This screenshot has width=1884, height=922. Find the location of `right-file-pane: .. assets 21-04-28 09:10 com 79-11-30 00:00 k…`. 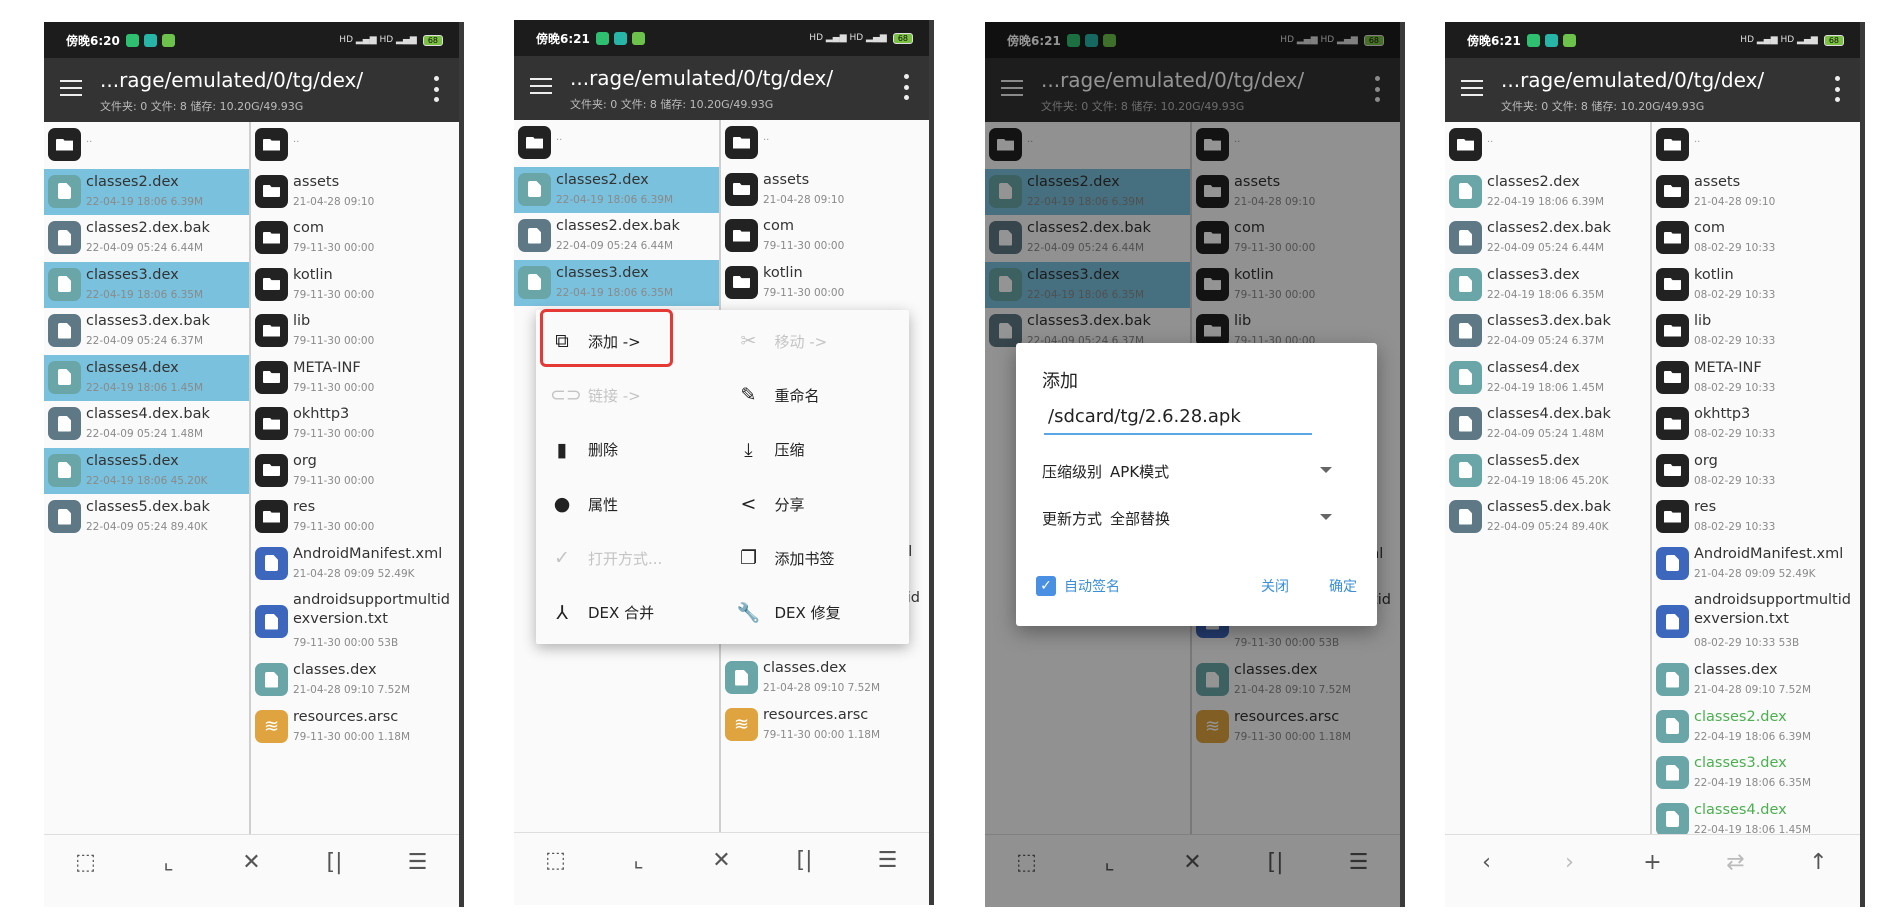

right-file-pane: .. assets 21-04-28 09:10 com 79-11-30 00:00 k… is located at coordinates (355, 478).